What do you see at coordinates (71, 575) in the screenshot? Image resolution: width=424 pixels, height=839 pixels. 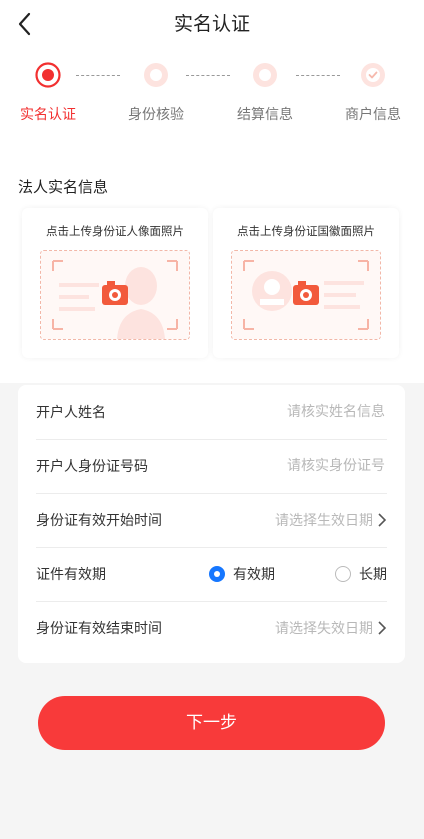 I see `validity-label: 证件有效期` at bounding box center [71, 575].